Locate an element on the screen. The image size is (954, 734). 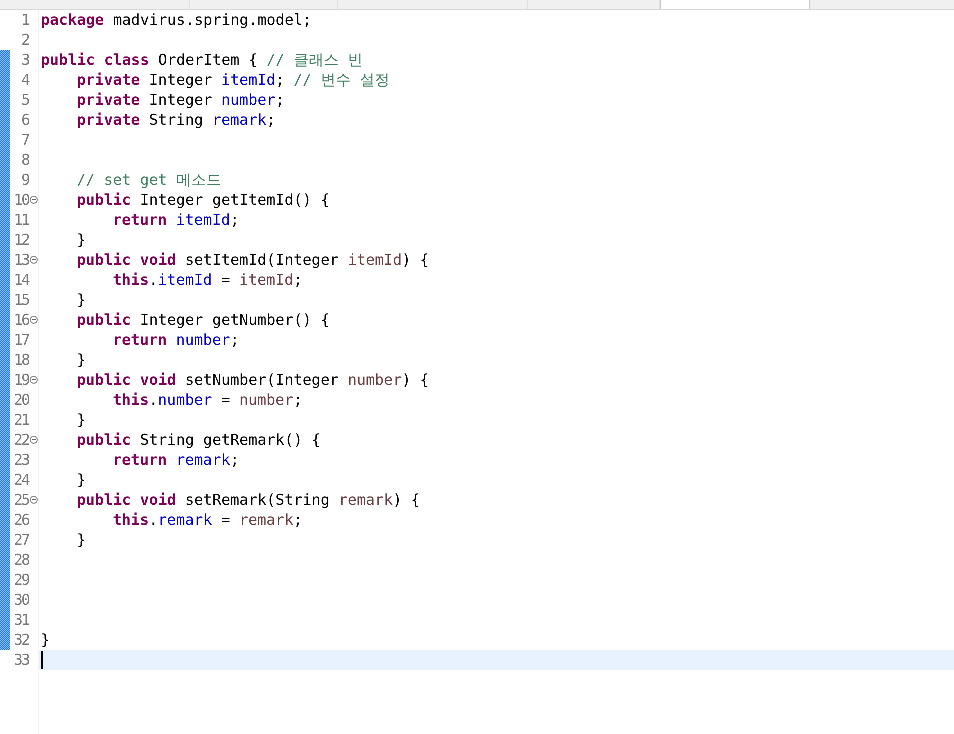
line-number: 6 is located at coordinates (25, 120).